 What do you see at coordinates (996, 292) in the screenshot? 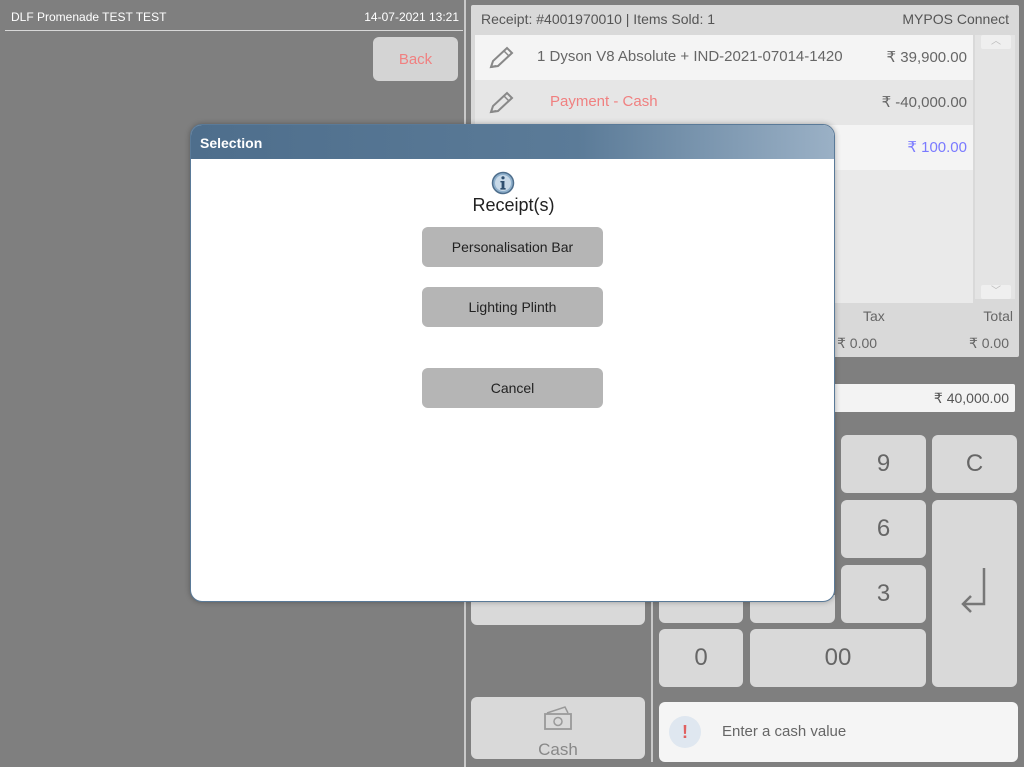
I see `scroll-down-icon: ﹀` at bounding box center [996, 292].